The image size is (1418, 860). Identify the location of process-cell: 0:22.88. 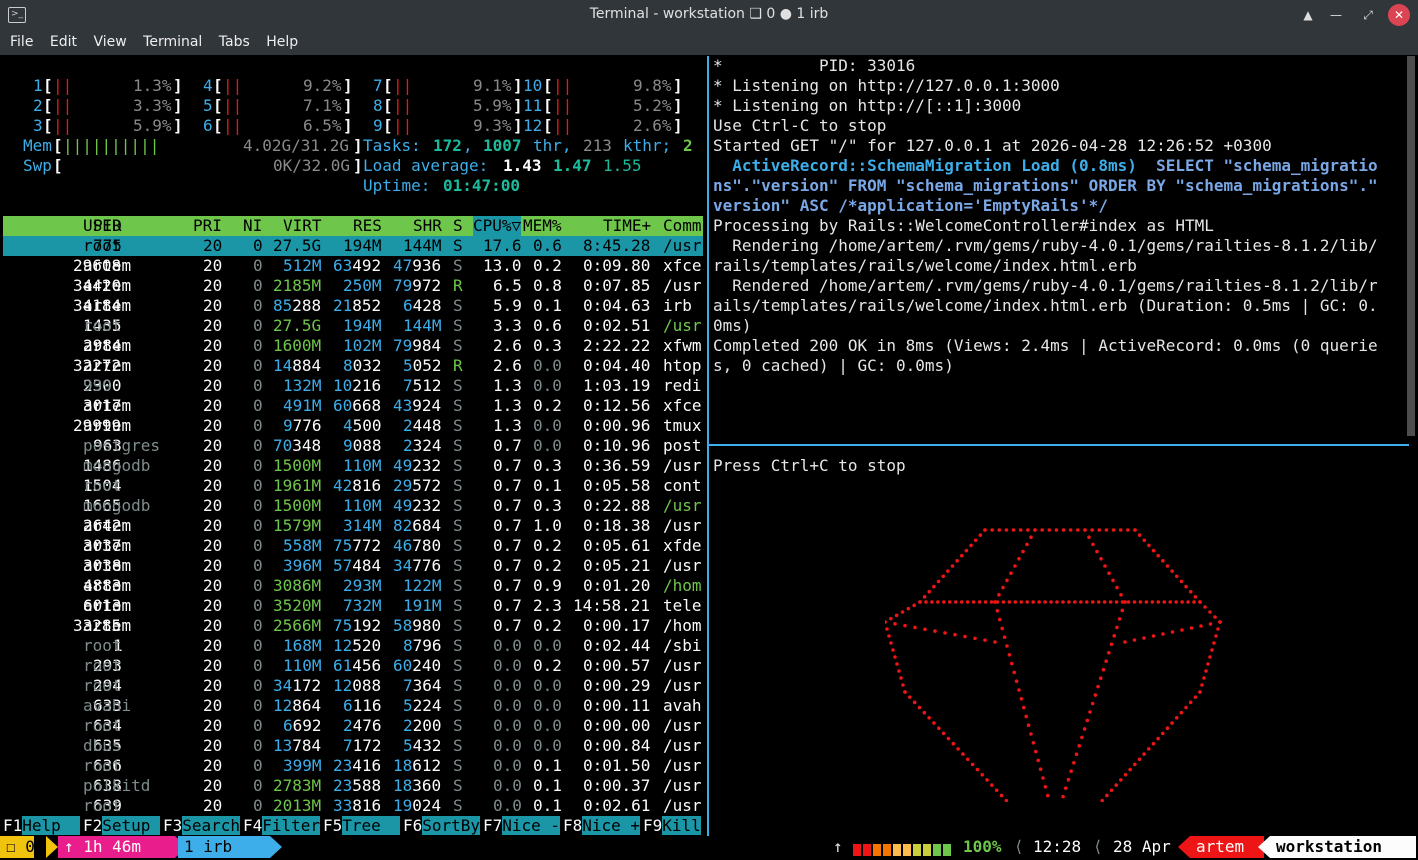
(616, 506).